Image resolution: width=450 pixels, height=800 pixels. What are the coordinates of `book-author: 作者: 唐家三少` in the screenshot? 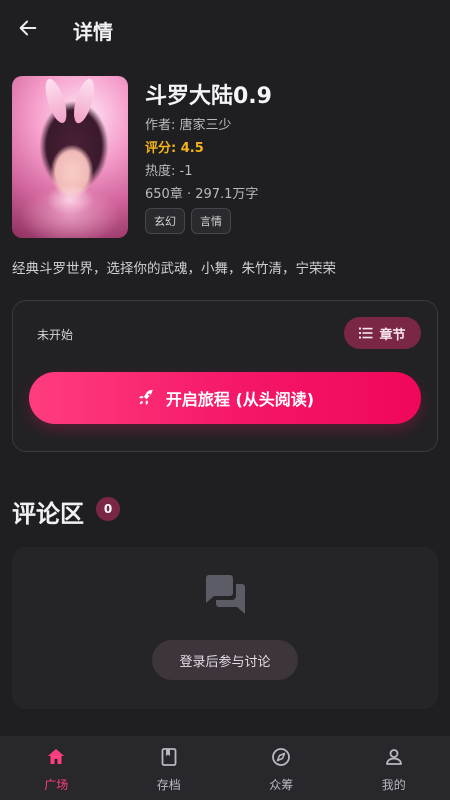 It's located at (188, 125).